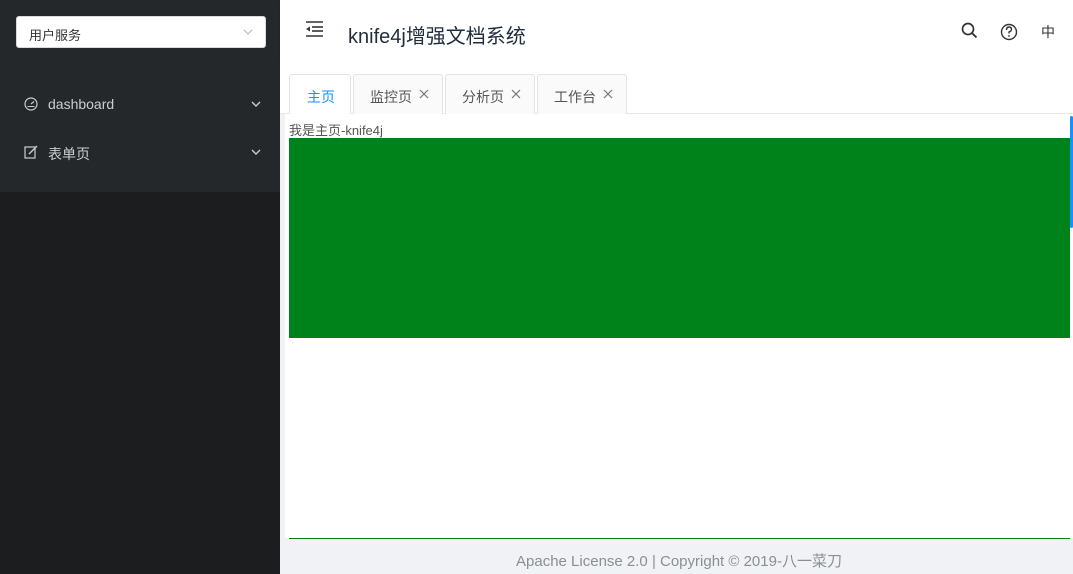 This screenshot has width=1073, height=574. Describe the element at coordinates (575, 97) in the screenshot. I see `tab-label: 工作台` at that location.